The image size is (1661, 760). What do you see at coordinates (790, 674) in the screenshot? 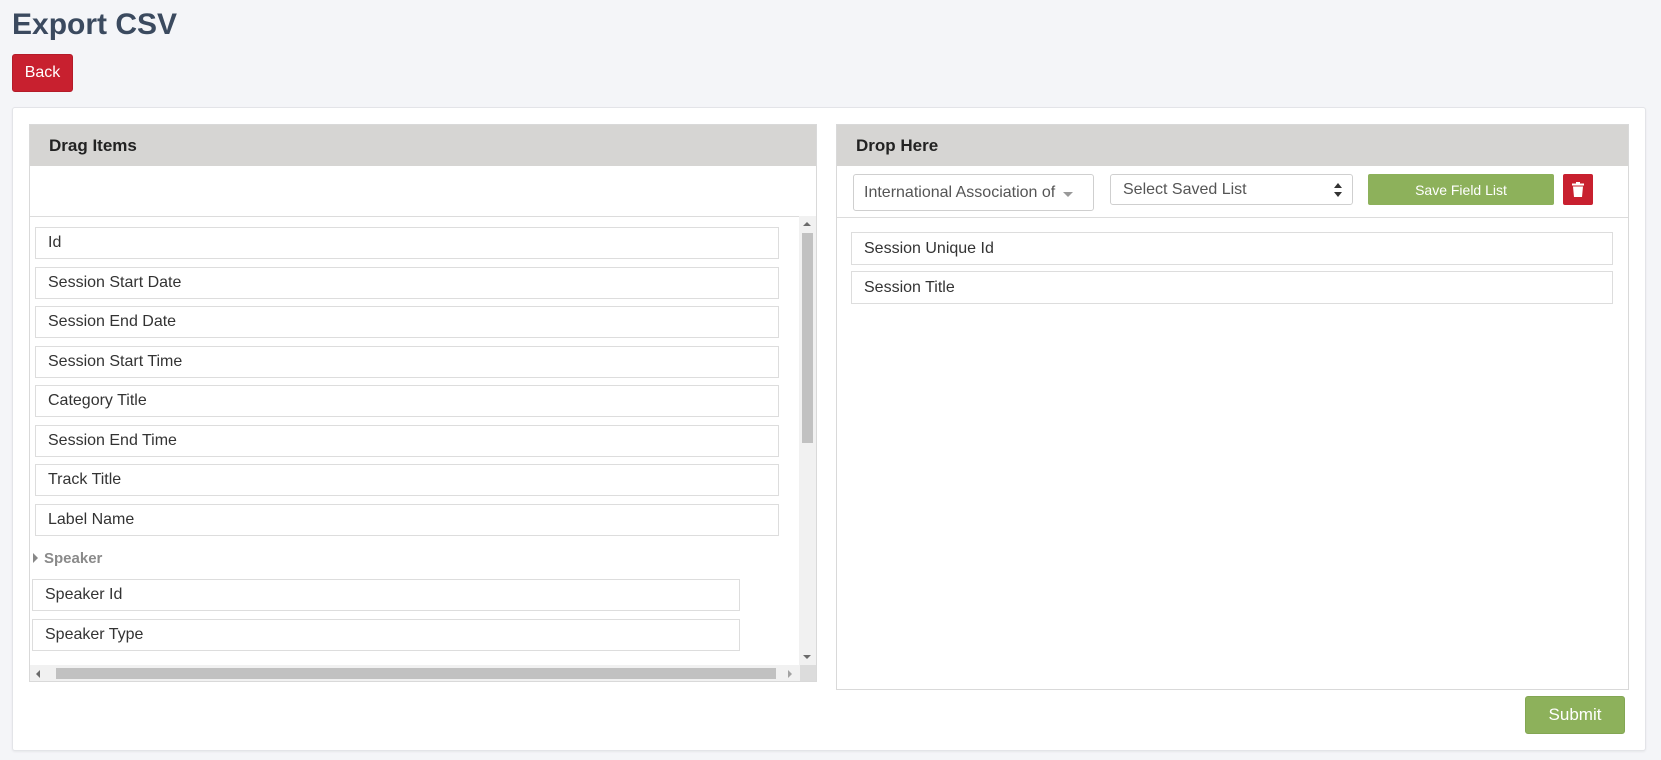
I see `scroll-right-icon` at bounding box center [790, 674].